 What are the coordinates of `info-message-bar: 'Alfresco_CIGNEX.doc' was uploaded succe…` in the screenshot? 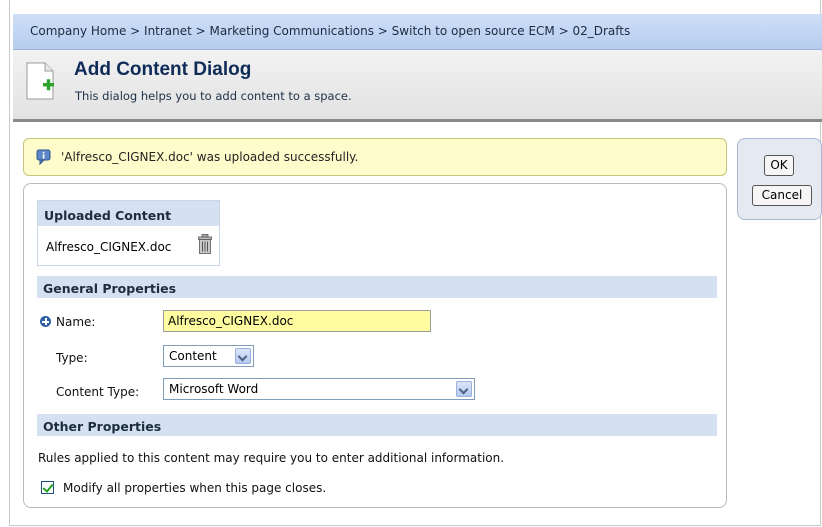 It's located at (375, 157).